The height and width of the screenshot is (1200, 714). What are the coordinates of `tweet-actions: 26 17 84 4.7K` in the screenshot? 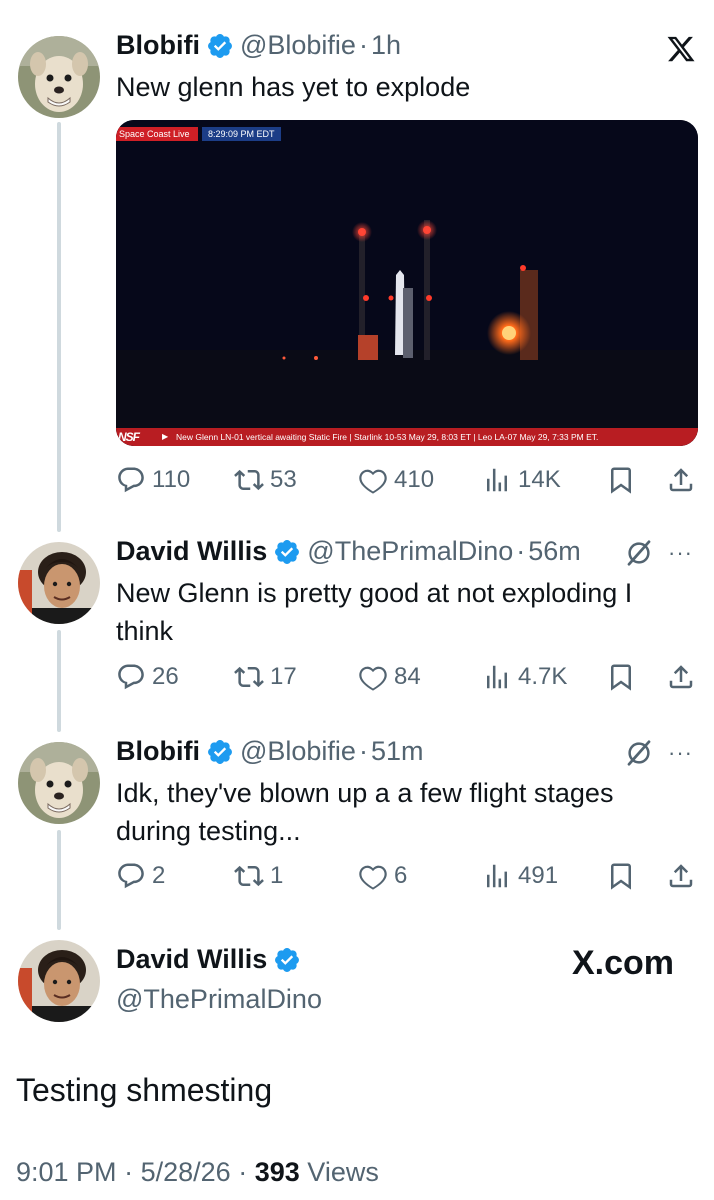 It's located at (407, 677).